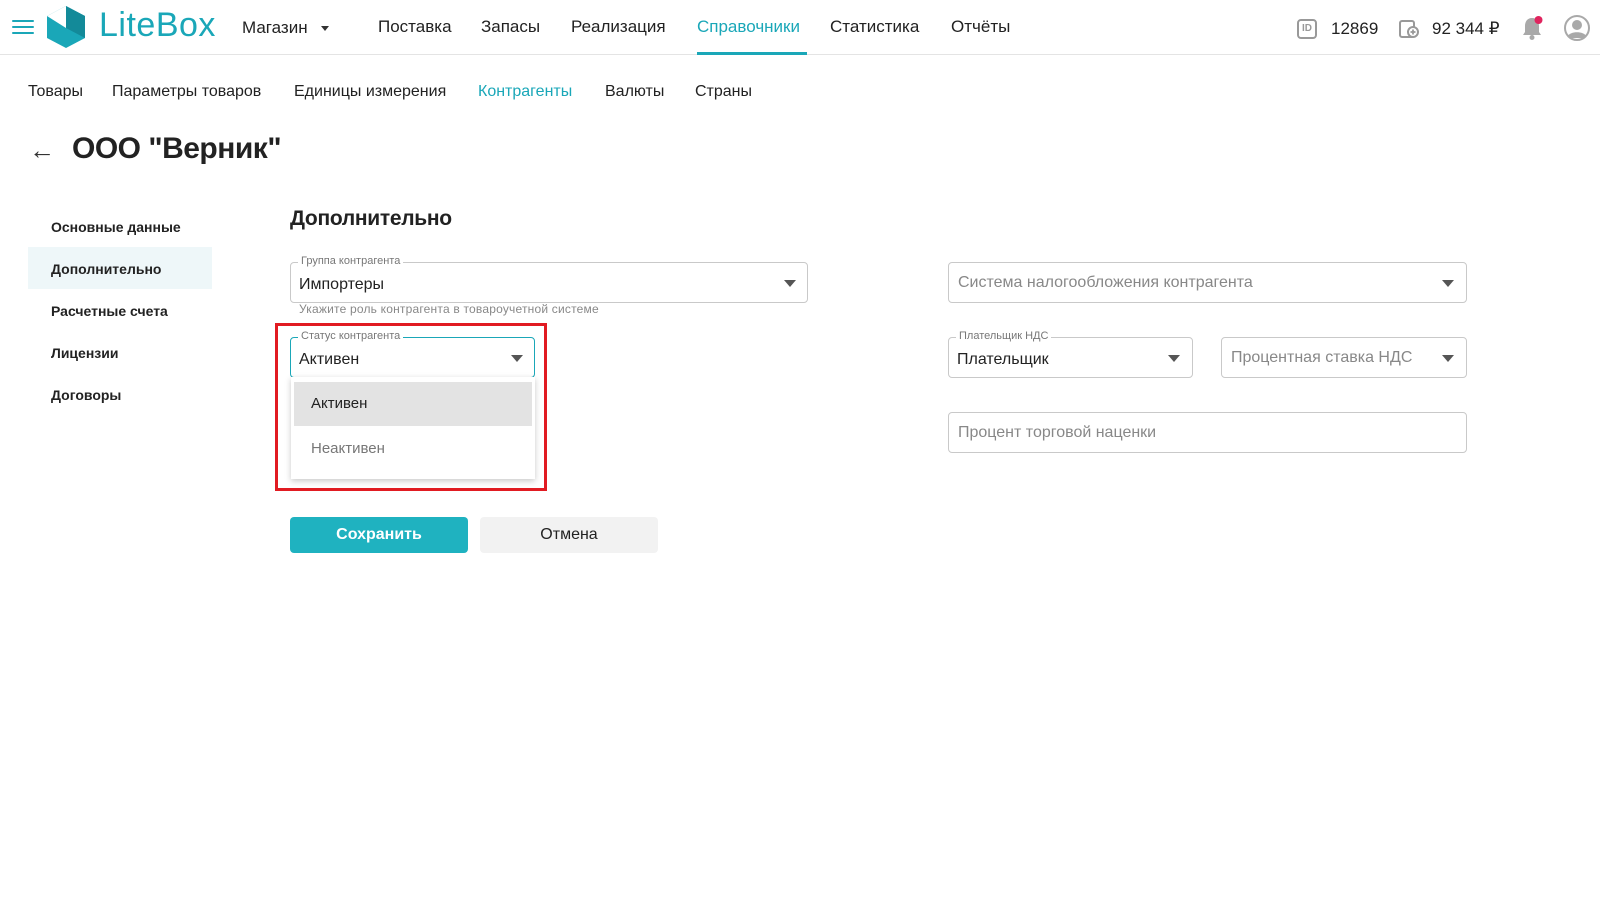  Describe the element at coordinates (569, 535) in the screenshot. I see `cancel-button: Отмена` at that location.